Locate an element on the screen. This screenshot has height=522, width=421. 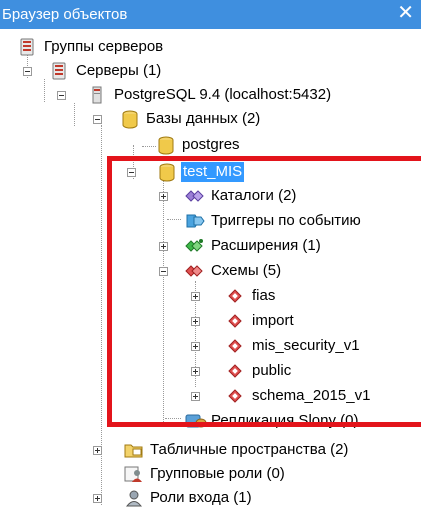
tree-item-label: postgres is located at coordinates (211, 144).